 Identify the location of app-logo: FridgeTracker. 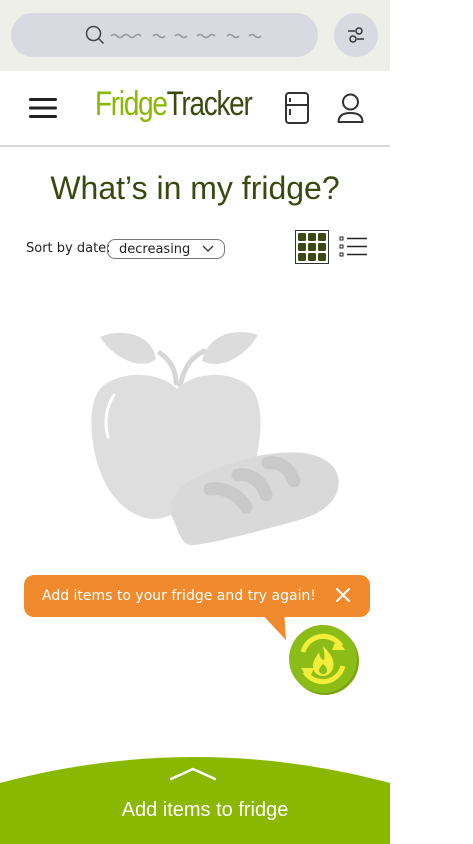
(174, 104).